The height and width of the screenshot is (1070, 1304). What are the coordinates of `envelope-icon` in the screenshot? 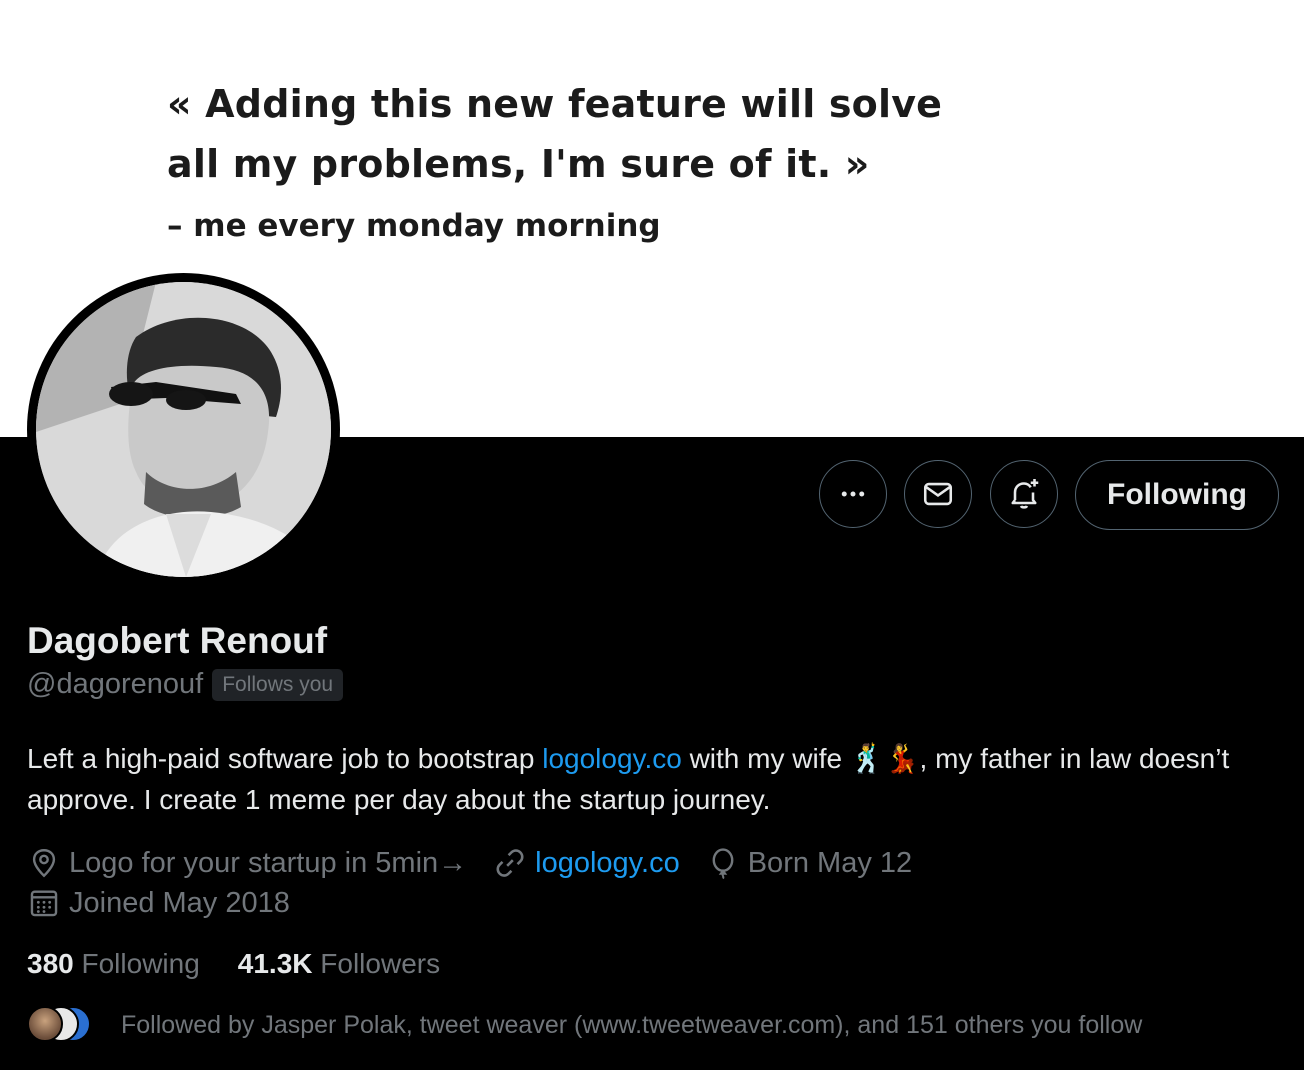 It's located at (938, 494).